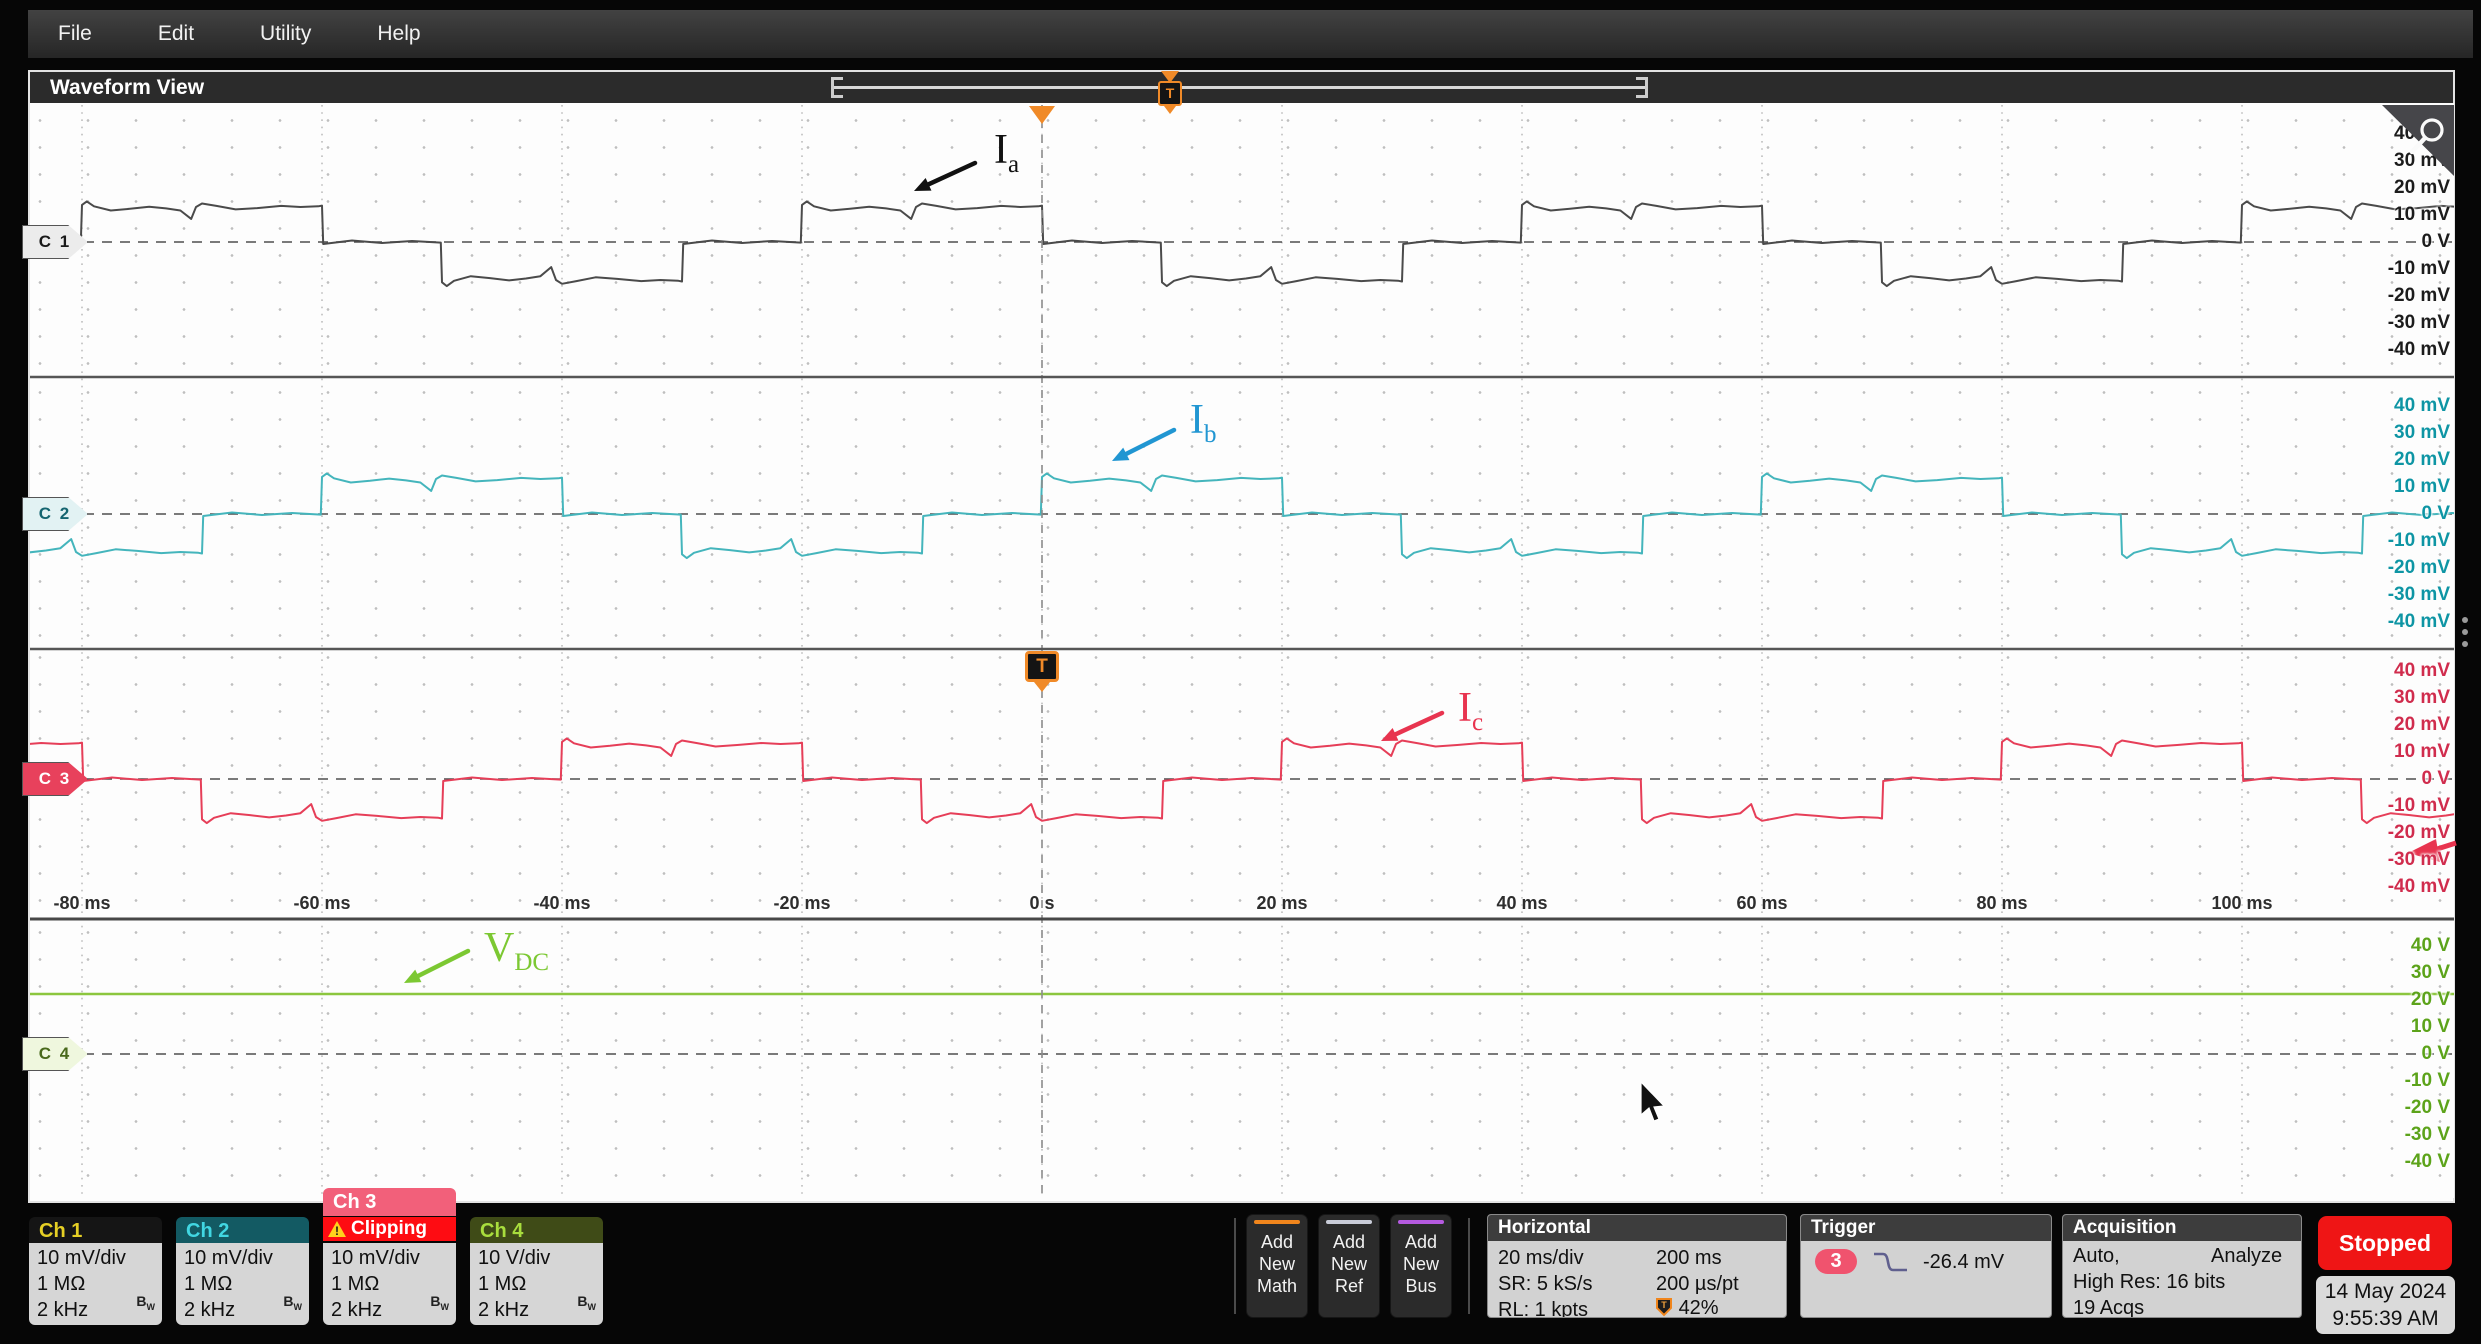 The width and height of the screenshot is (2481, 1344). What do you see at coordinates (2422, 751) in the screenshot?
I see `scale-label-ch3: 10 mV` at bounding box center [2422, 751].